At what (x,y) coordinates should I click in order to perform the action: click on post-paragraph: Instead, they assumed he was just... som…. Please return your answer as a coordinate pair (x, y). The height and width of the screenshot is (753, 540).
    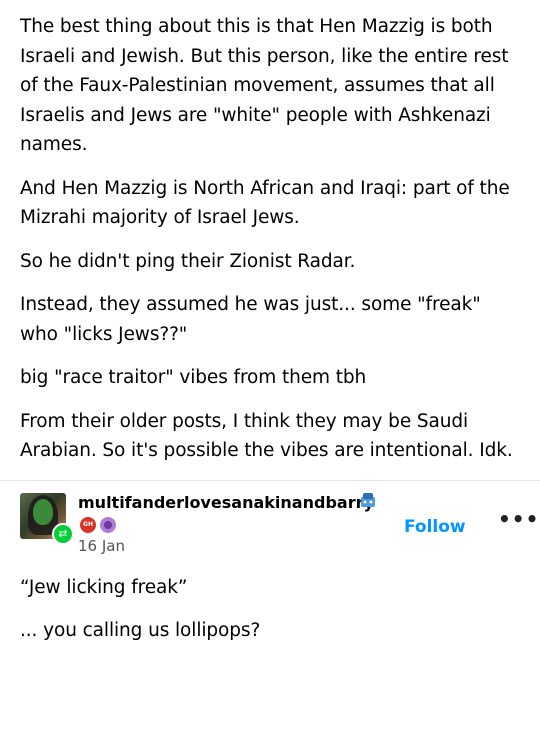
    Looking at the image, I should click on (250, 319).